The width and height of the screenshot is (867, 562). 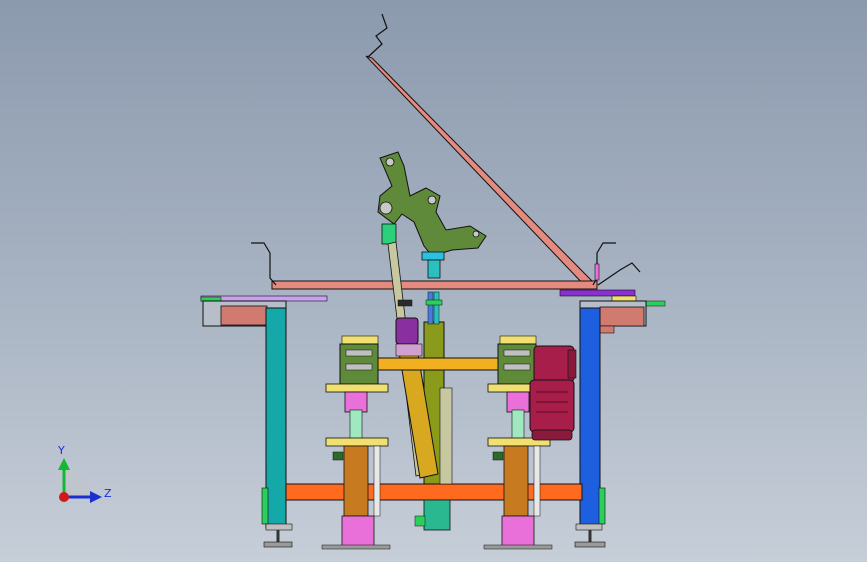 I want to click on leg-left, so click(x=277, y=427).